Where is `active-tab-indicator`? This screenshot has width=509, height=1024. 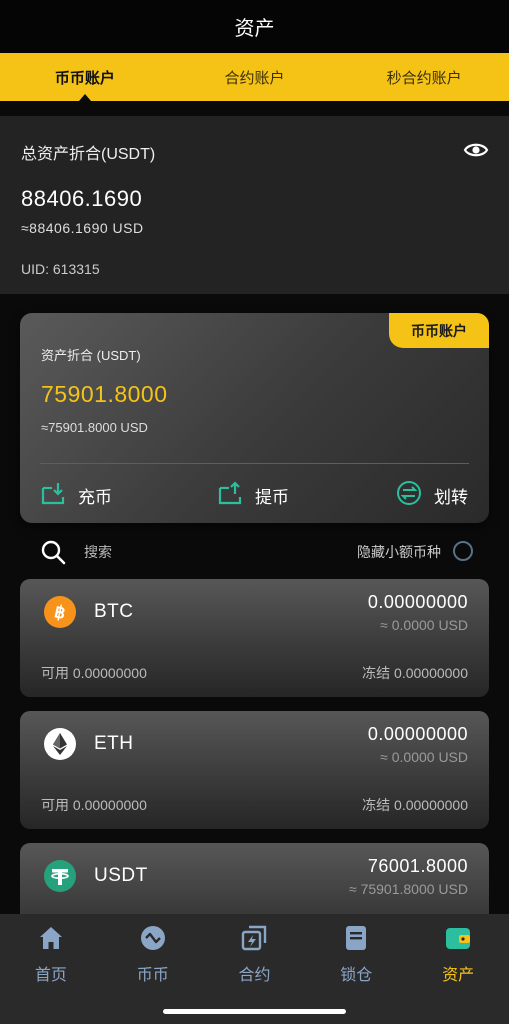
active-tab-indicator is located at coordinates (84, 97).